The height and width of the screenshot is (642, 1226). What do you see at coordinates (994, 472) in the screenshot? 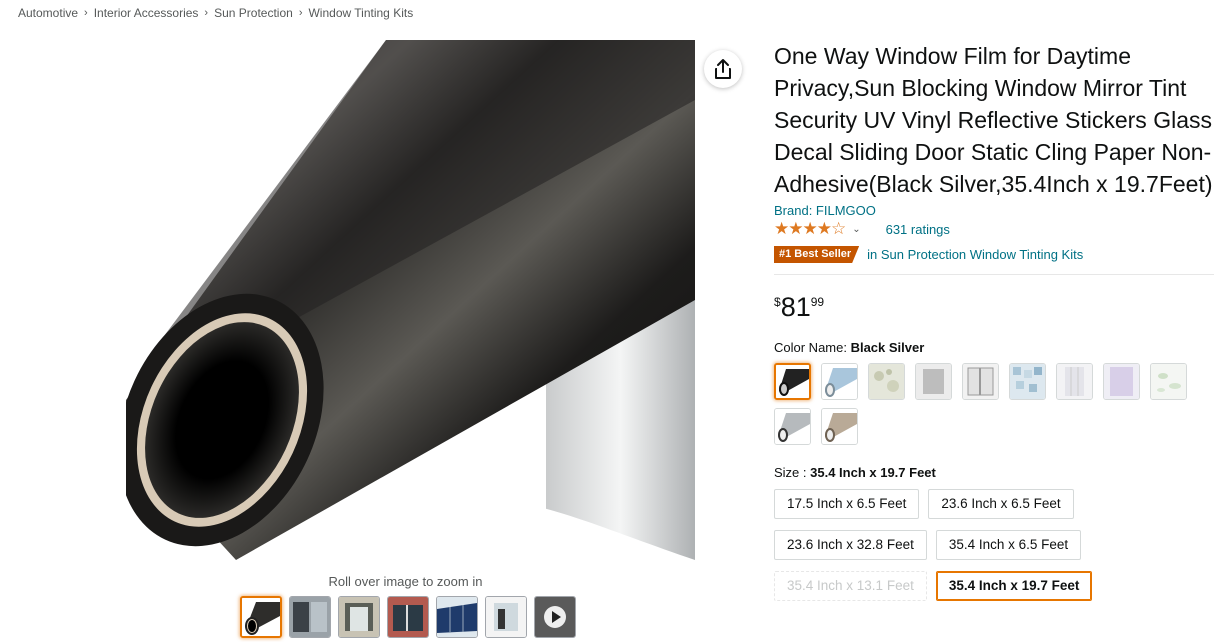
I see `size-label: Size : 35.4 Inch x 19.7 Feet` at bounding box center [994, 472].